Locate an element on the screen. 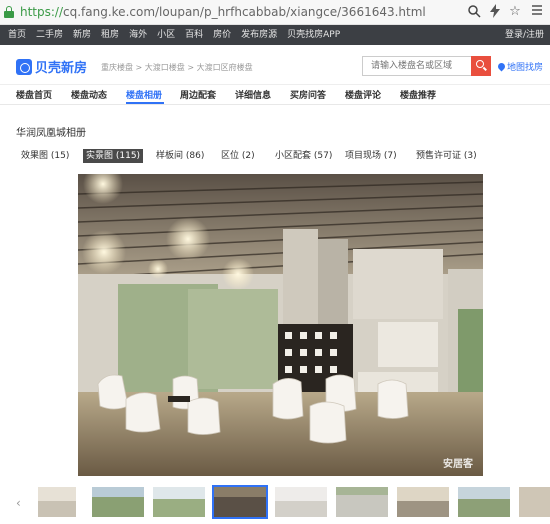 This screenshot has width=550, height=524. menu-icon is located at coordinates (537, 12).